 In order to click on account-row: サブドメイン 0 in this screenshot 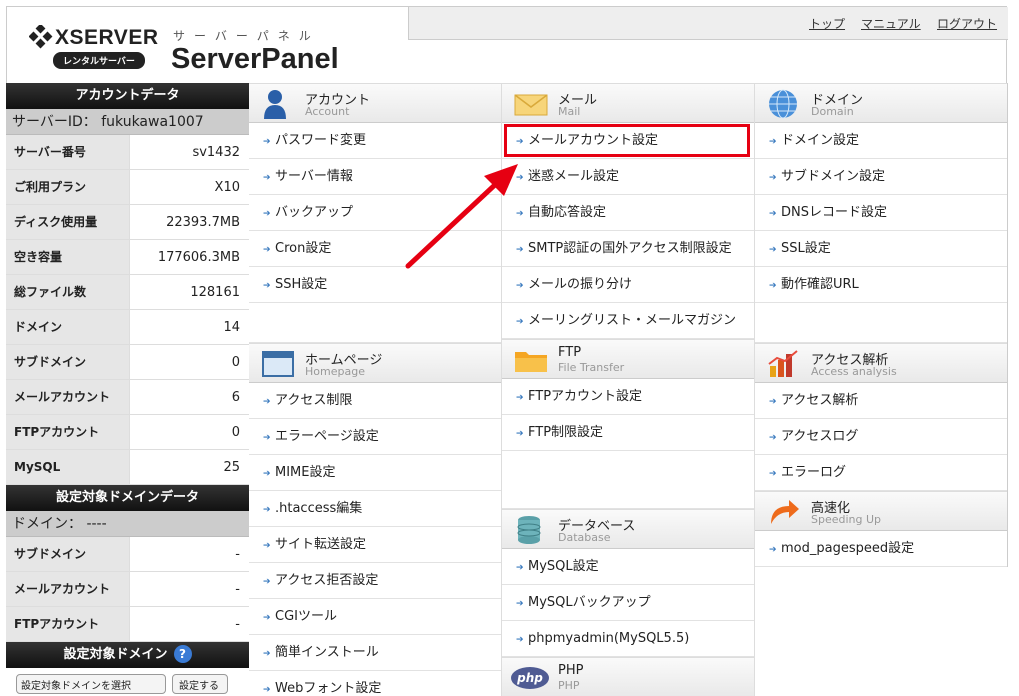, I will do `click(127, 362)`.